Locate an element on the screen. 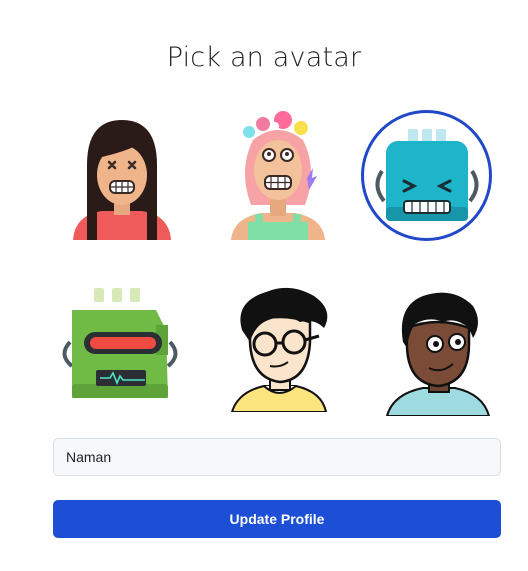 This screenshot has width=528, height=571. boy-glasses-icon is located at coordinates (279, 349).